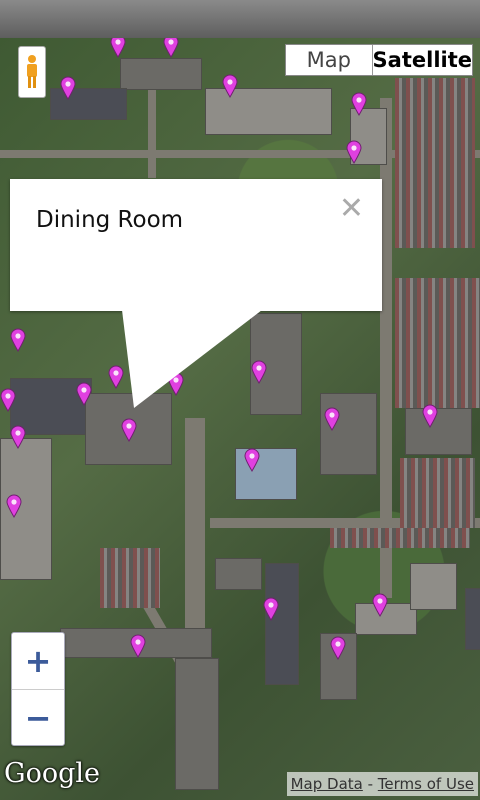  What do you see at coordinates (38, 718) in the screenshot?
I see `zoom-out-button: −` at bounding box center [38, 718].